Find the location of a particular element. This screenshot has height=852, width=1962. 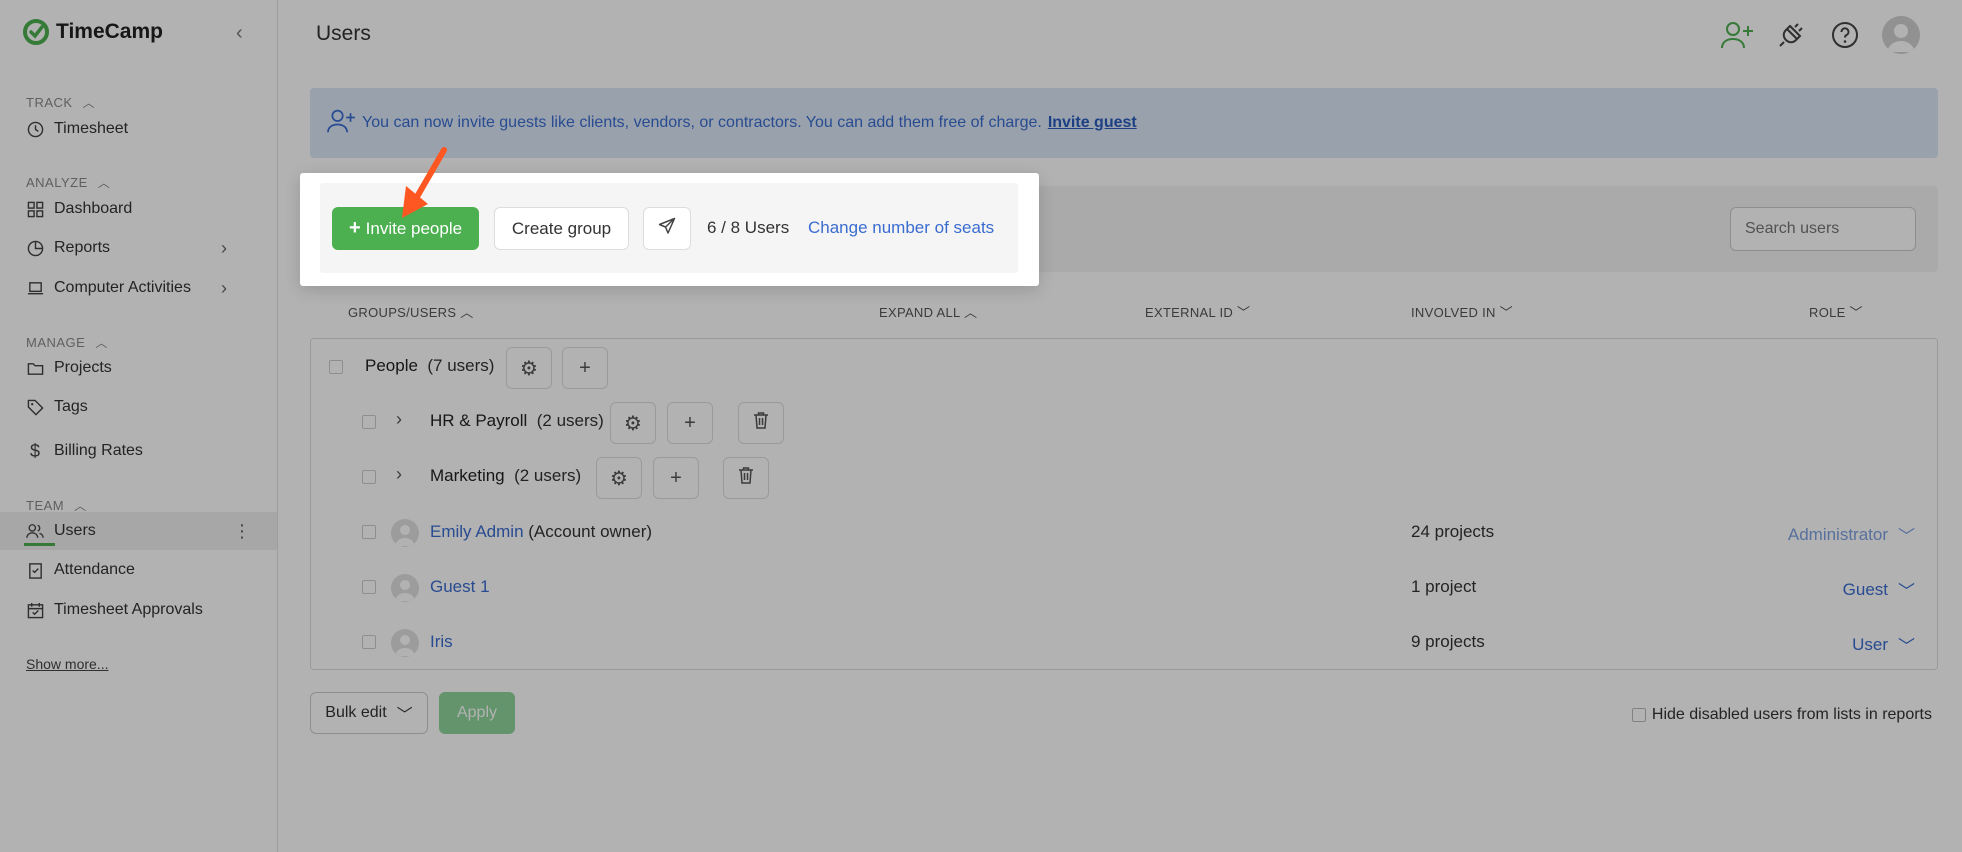

pointer-arrow-icon is located at coordinates (424, 182).